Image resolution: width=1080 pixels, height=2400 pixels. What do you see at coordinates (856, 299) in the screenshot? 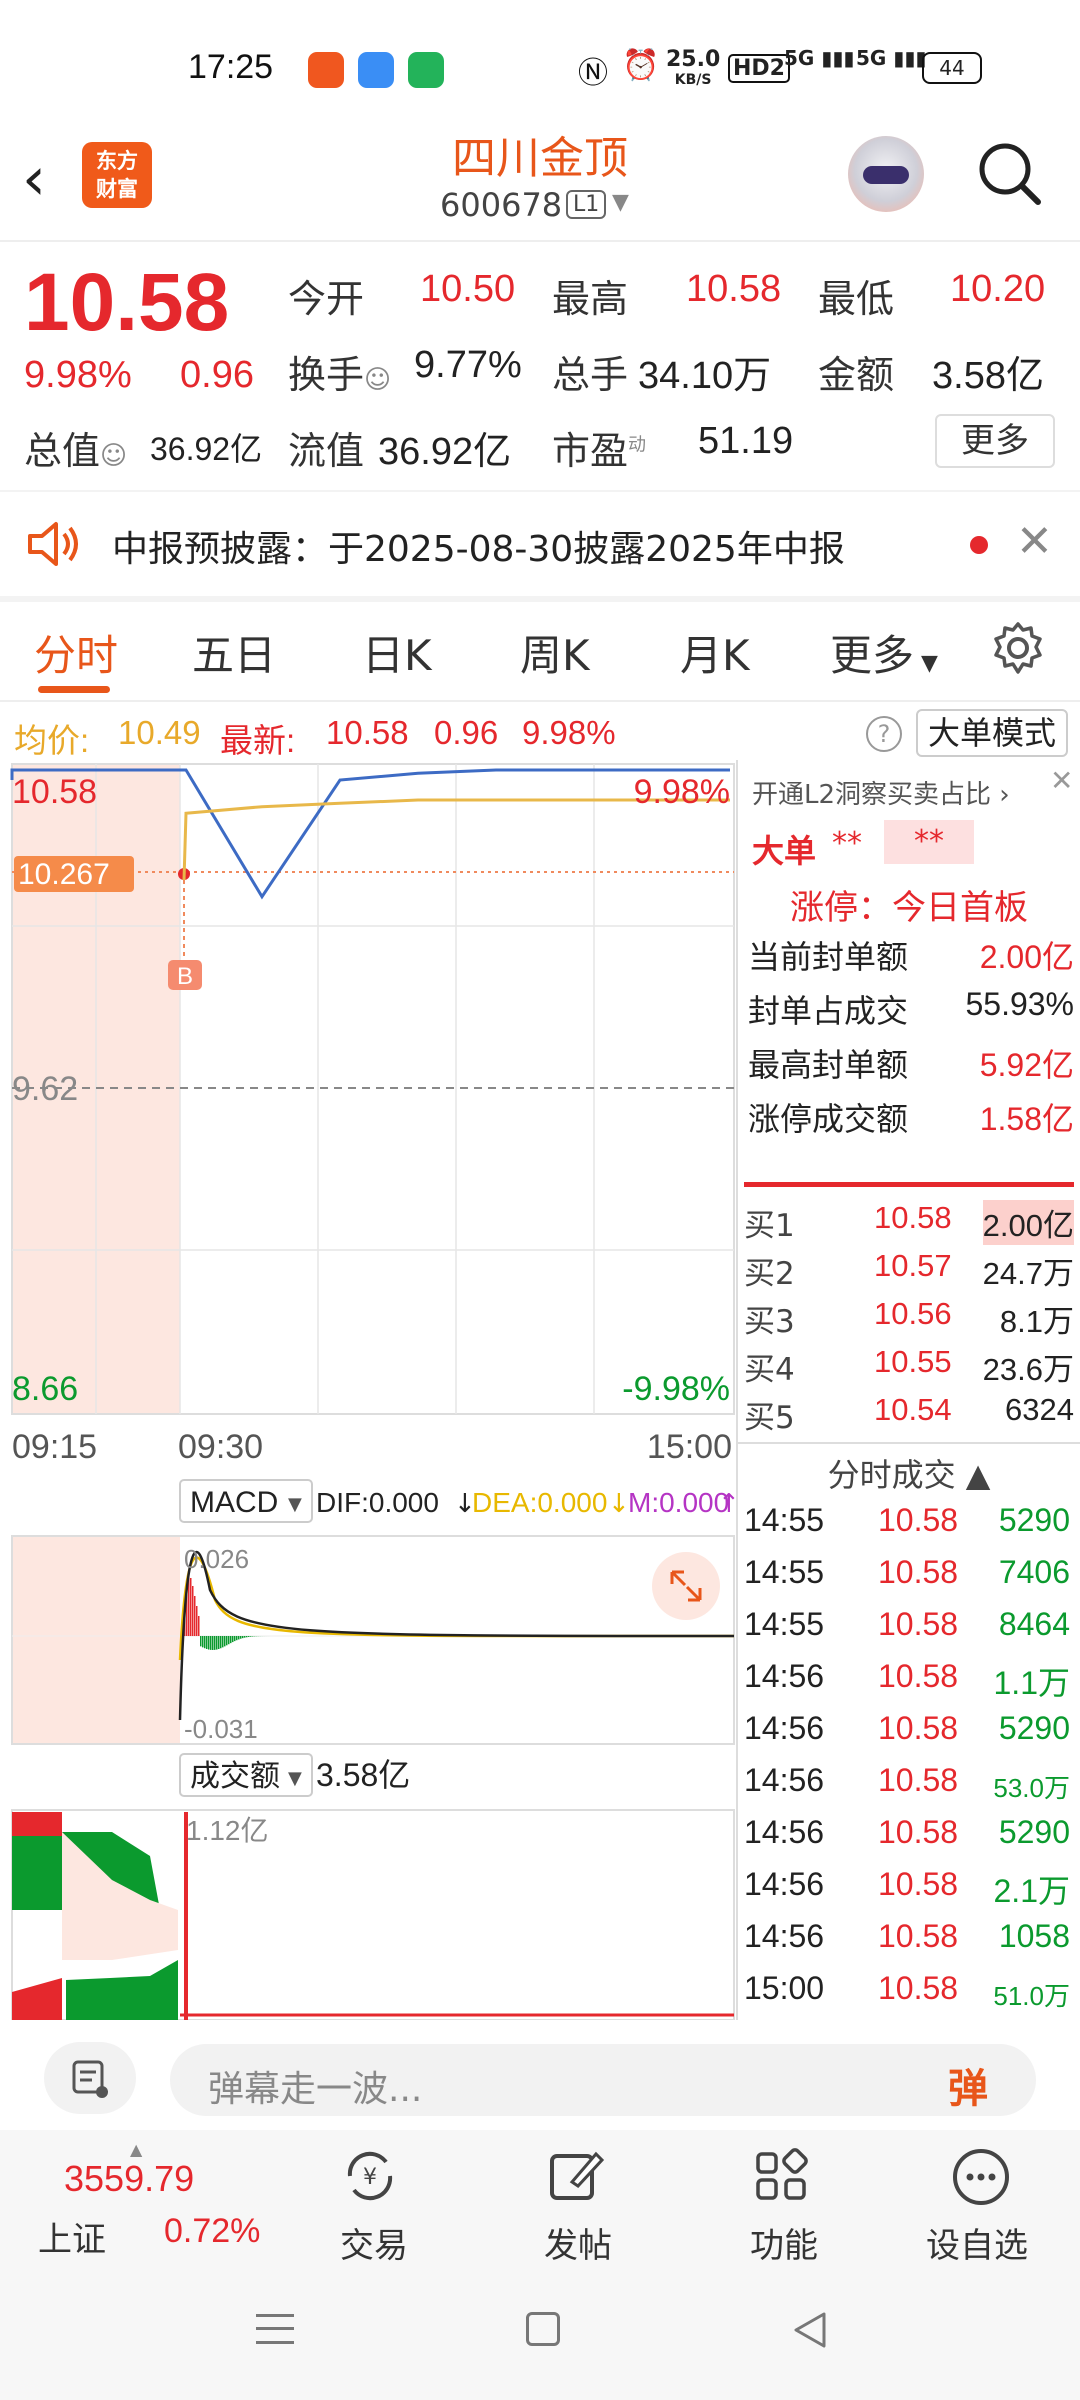
I see `low-label: 最低` at bounding box center [856, 299].